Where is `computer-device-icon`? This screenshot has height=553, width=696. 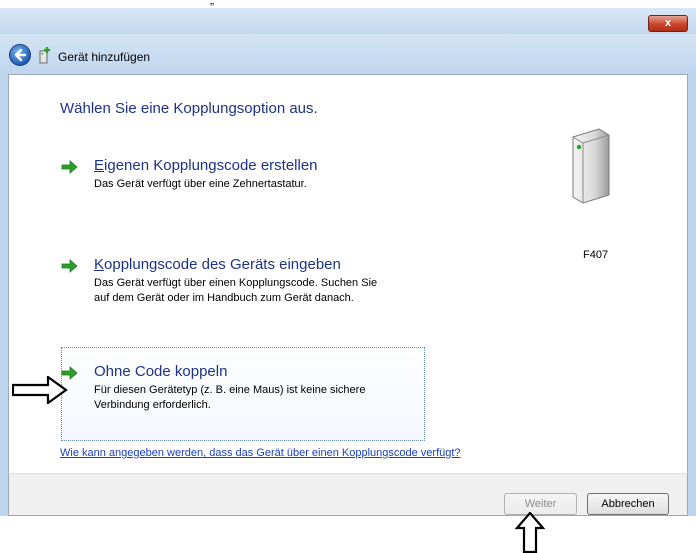
computer-device-icon is located at coordinates (591, 166).